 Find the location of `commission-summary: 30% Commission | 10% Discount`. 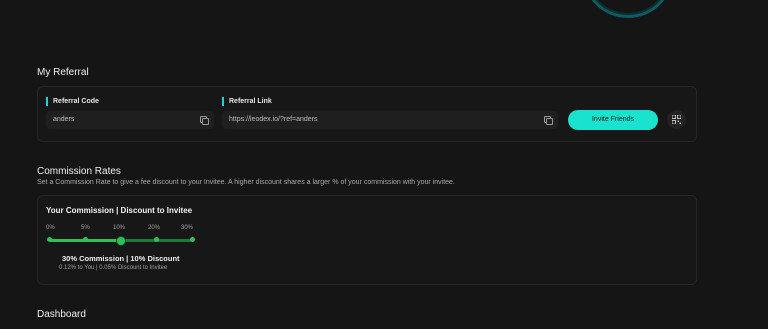

commission-summary: 30% Commission | 10% Discount is located at coordinates (121, 258).